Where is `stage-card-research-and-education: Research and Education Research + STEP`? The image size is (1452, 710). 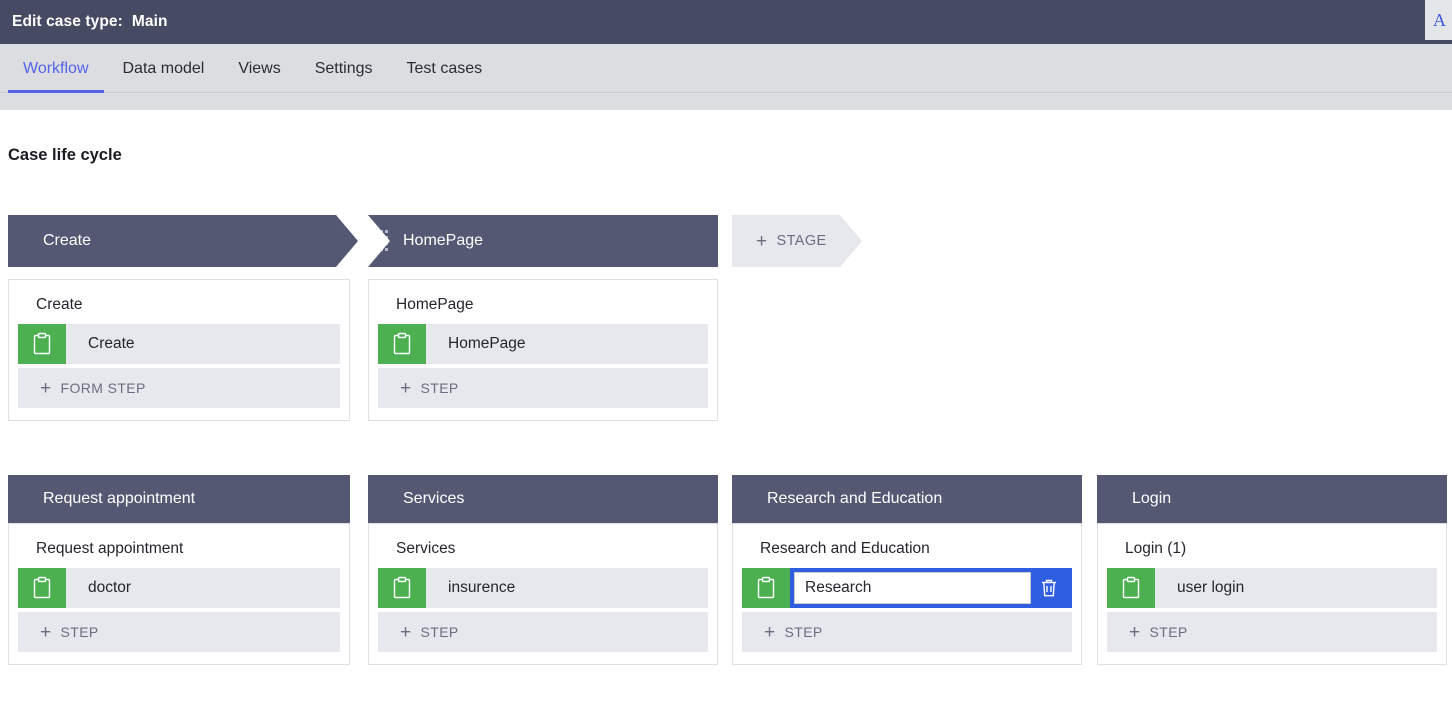 stage-card-research-and-education: Research and Education Research + STEP is located at coordinates (907, 594).